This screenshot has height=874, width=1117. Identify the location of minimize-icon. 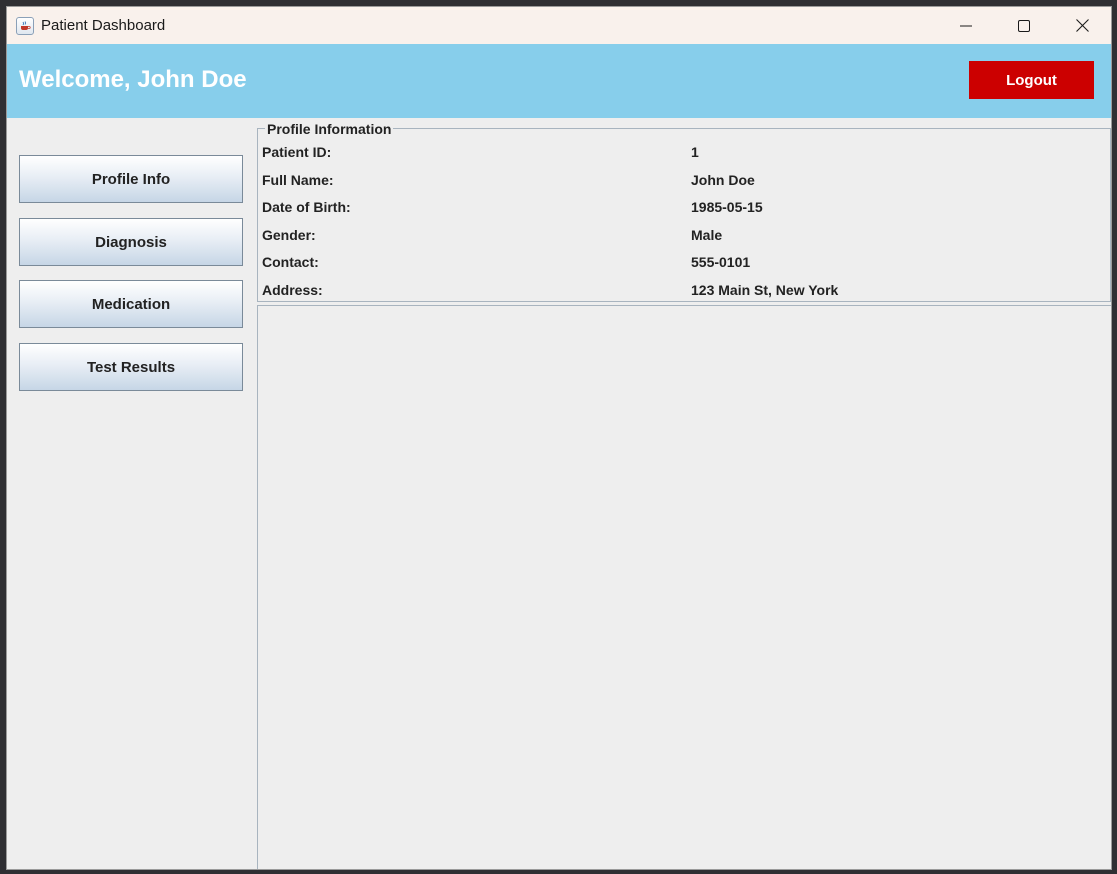
(966, 25).